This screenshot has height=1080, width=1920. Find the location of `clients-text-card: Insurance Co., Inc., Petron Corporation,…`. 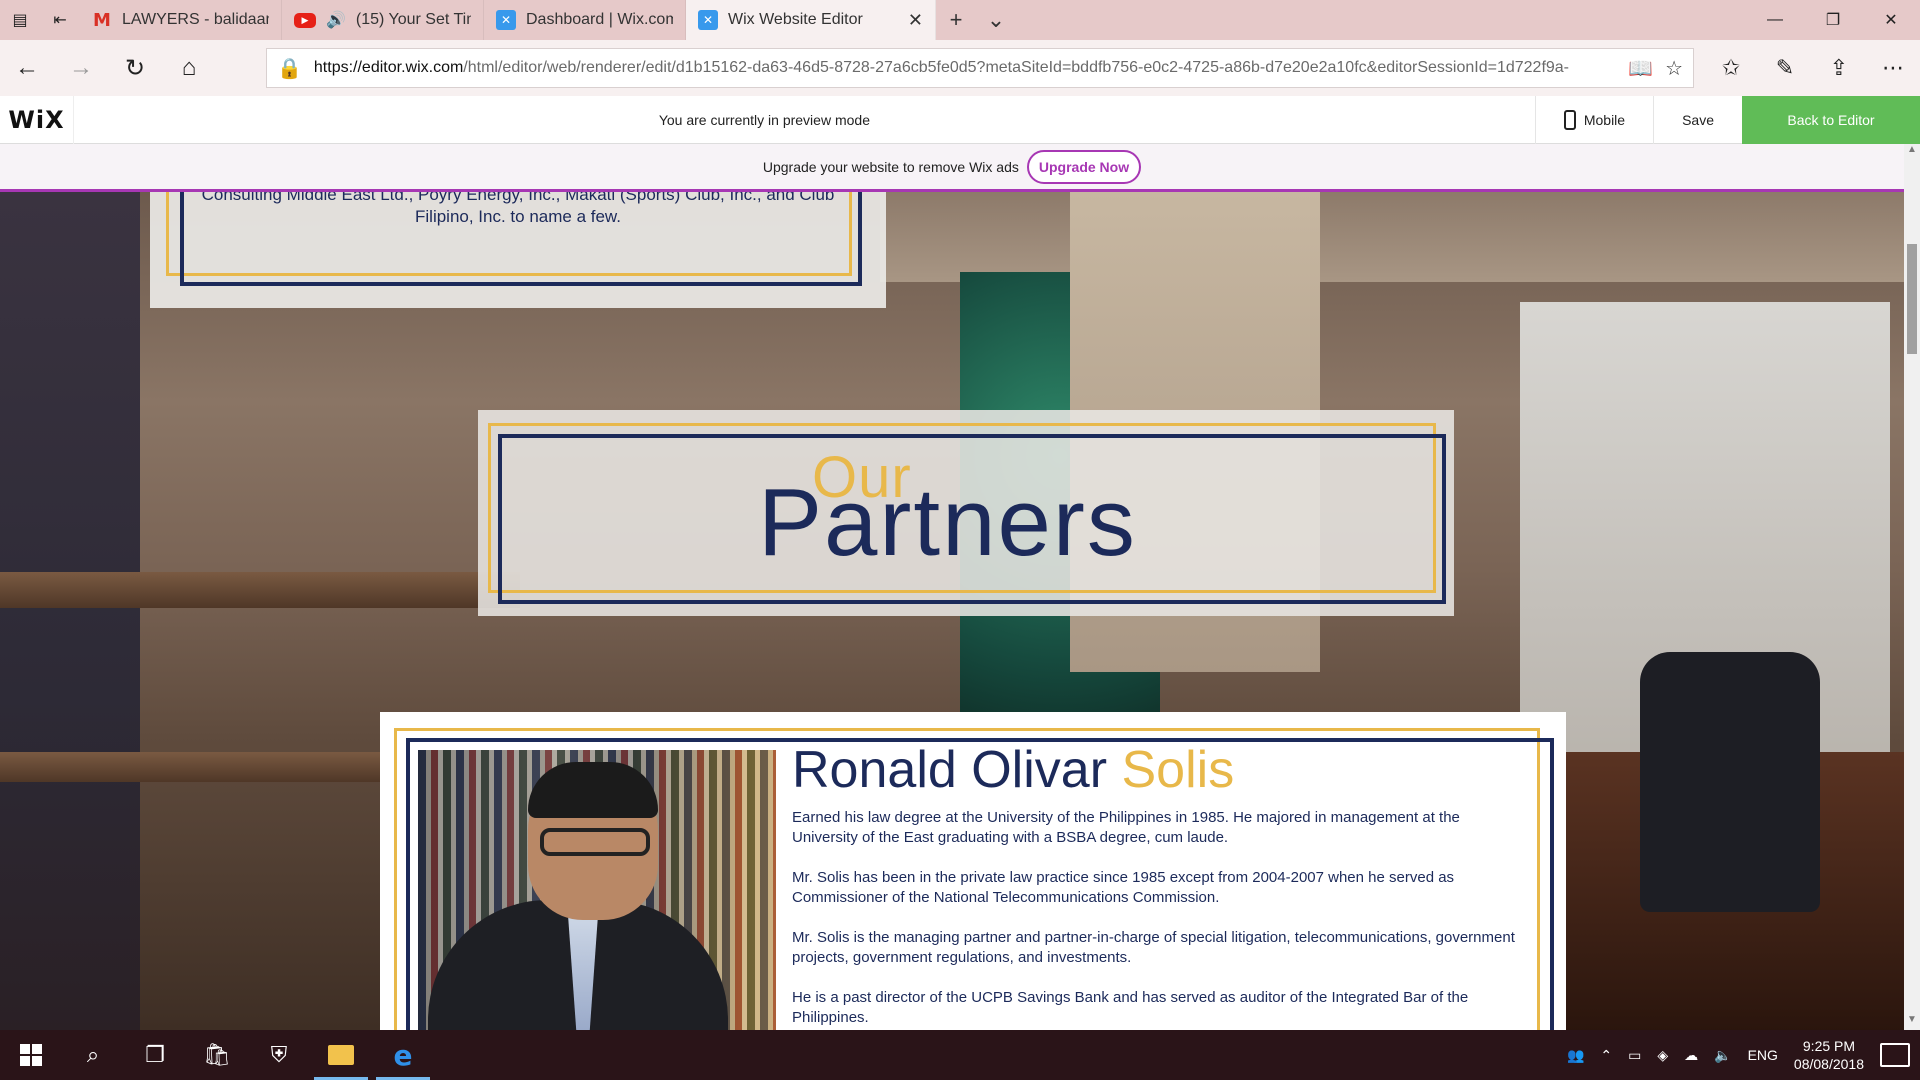

clients-text-card: Insurance Co., Inc., Petron Corporation,… is located at coordinates (518, 250).